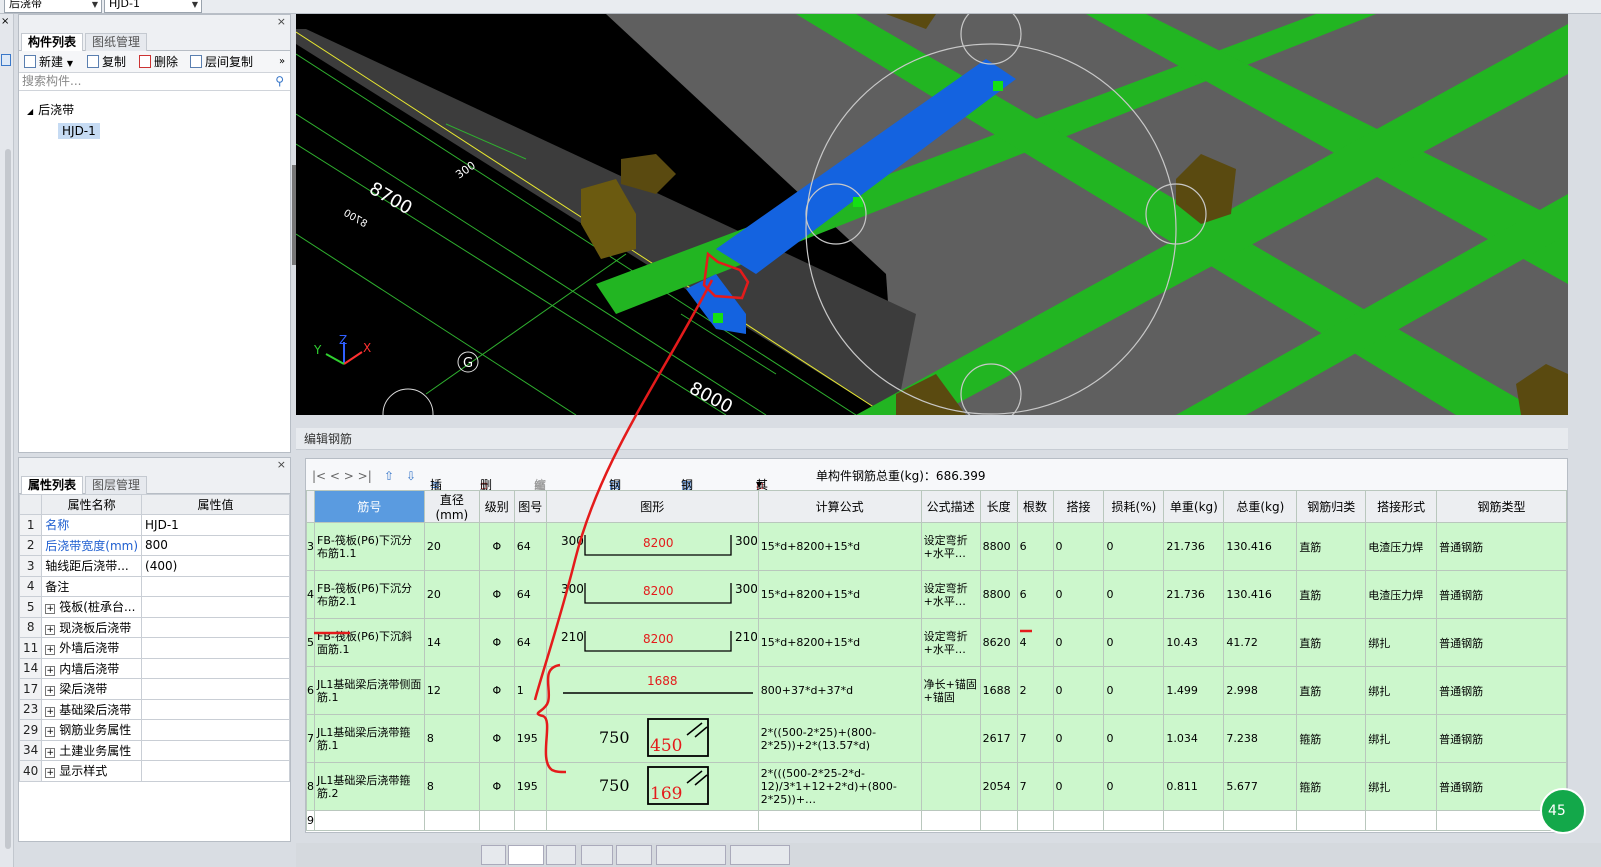 The image size is (1601, 867). What do you see at coordinates (369, 546) in the screenshot?
I see `rebar-cell-name: FB-筏板(P6)下沉分布筋1.1` at bounding box center [369, 546].